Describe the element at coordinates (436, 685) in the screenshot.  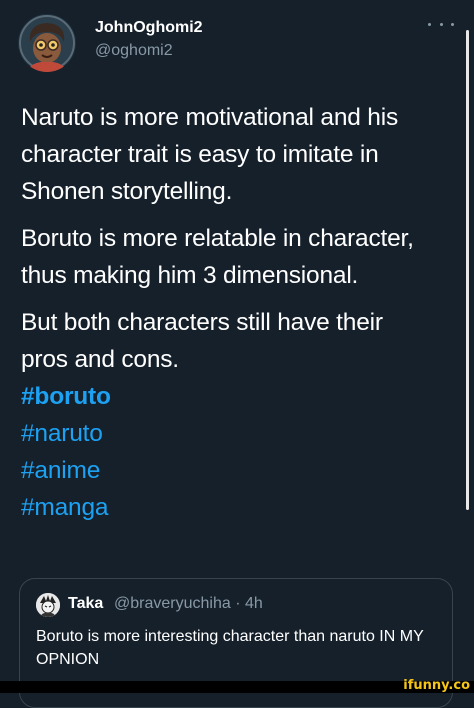
I see `ifunny-watermark: ifunny.co` at that location.